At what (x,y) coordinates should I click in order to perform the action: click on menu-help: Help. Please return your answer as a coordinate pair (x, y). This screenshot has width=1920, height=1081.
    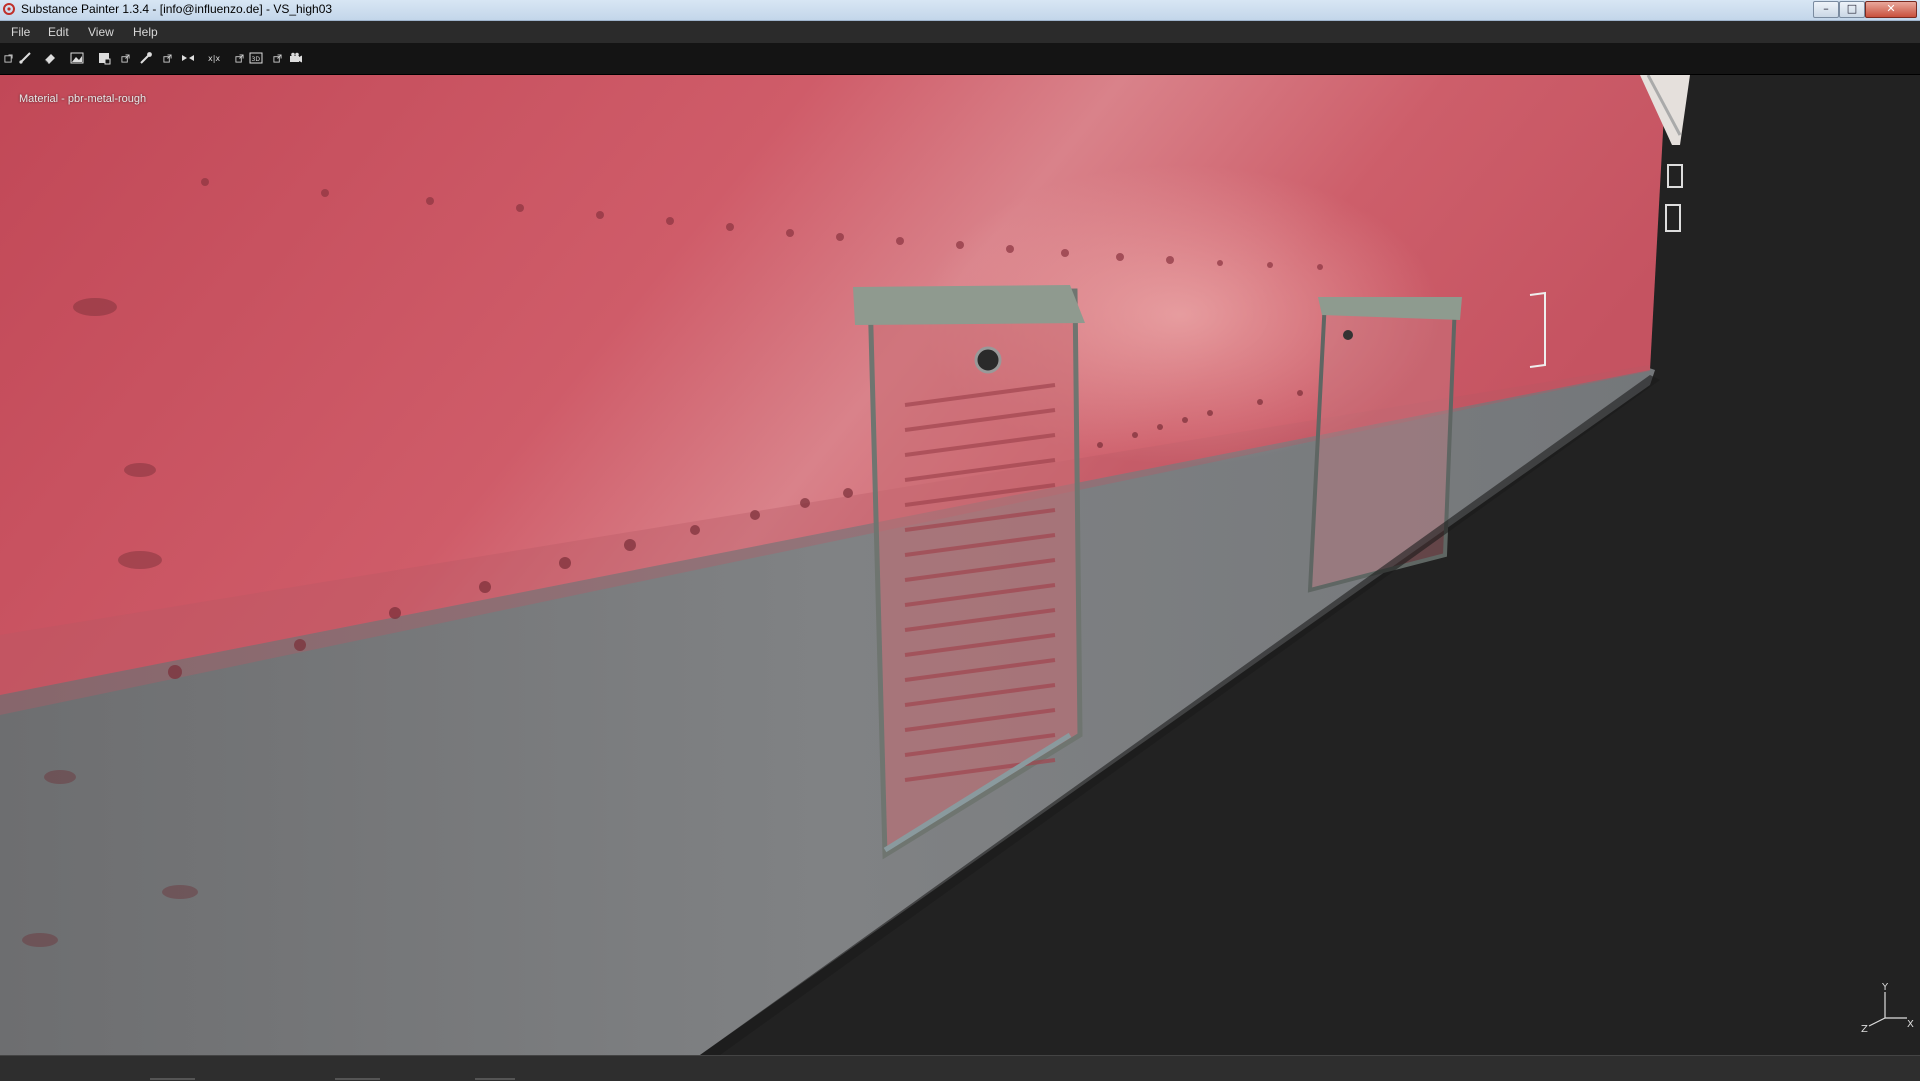
    Looking at the image, I should click on (145, 32).